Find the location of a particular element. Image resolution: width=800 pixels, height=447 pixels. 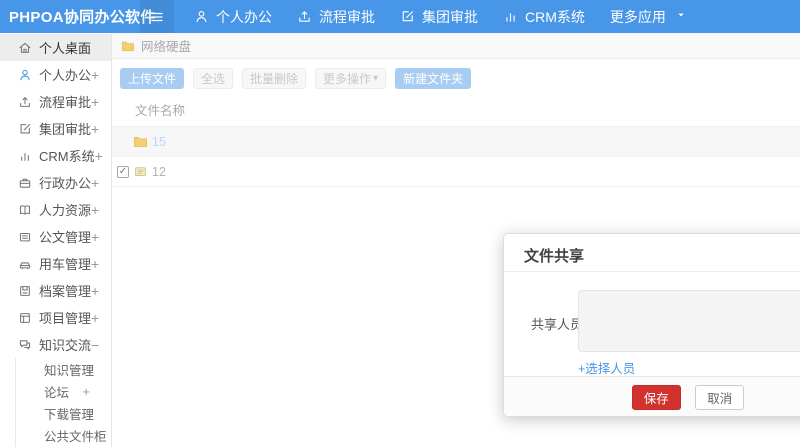

archive-icon is located at coordinates (25, 291).